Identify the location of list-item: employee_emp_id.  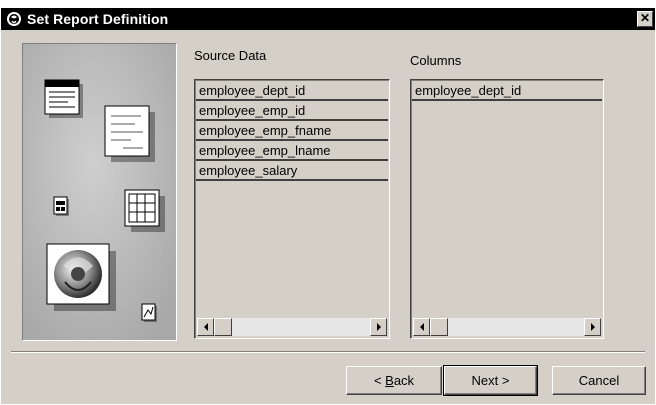
(292, 111).